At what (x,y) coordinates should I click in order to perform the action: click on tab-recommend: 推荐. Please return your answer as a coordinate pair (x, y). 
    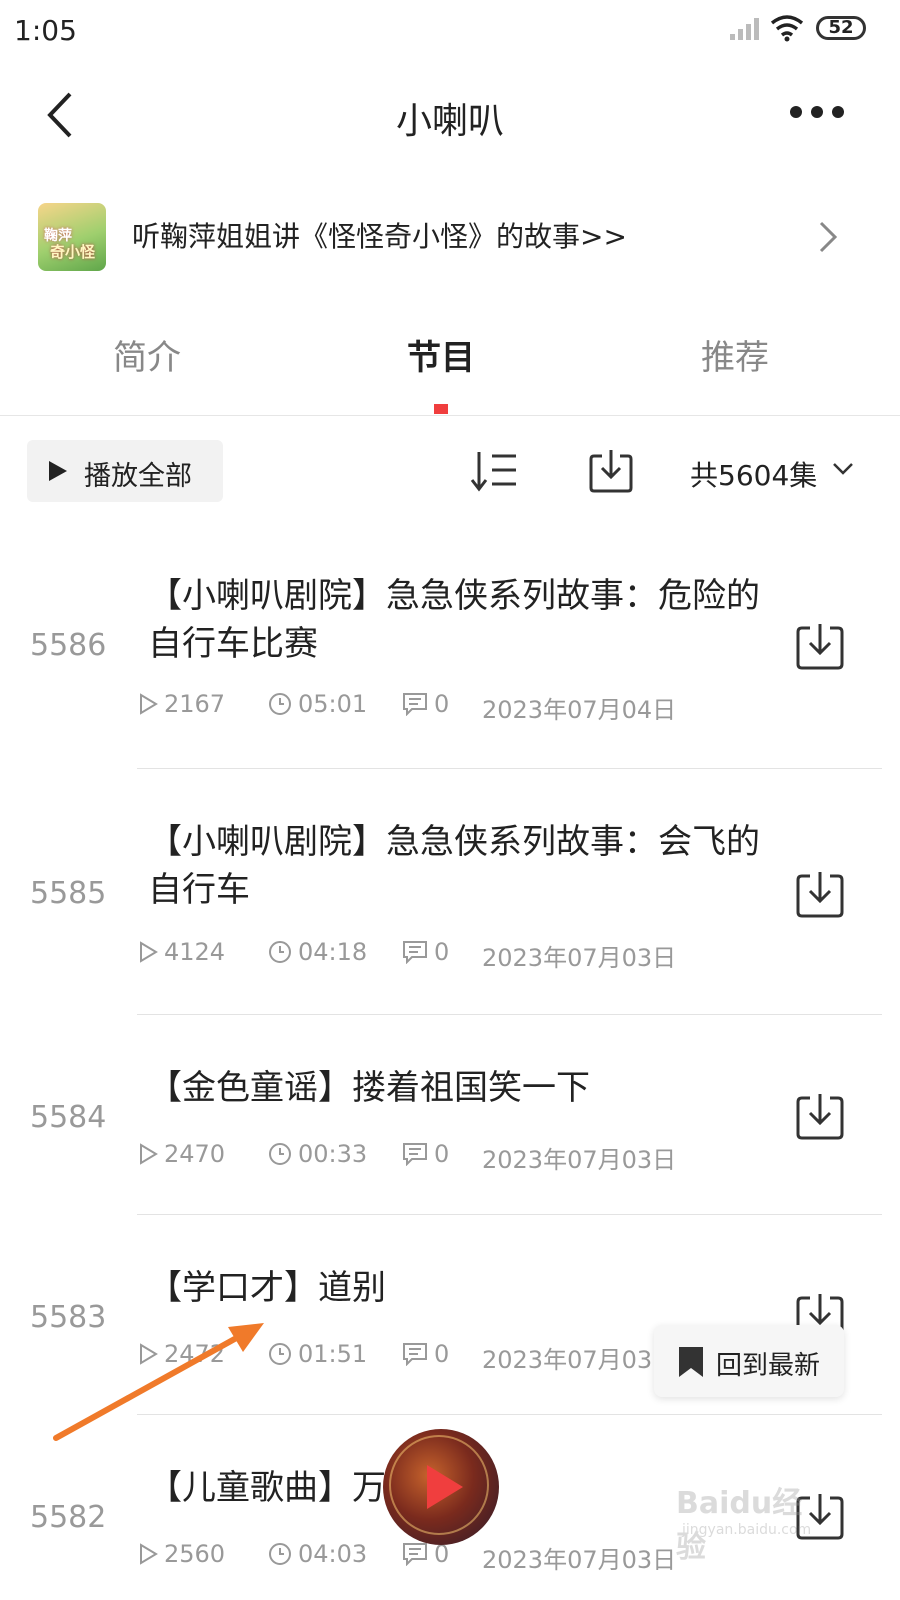
    Looking at the image, I should click on (735, 354).